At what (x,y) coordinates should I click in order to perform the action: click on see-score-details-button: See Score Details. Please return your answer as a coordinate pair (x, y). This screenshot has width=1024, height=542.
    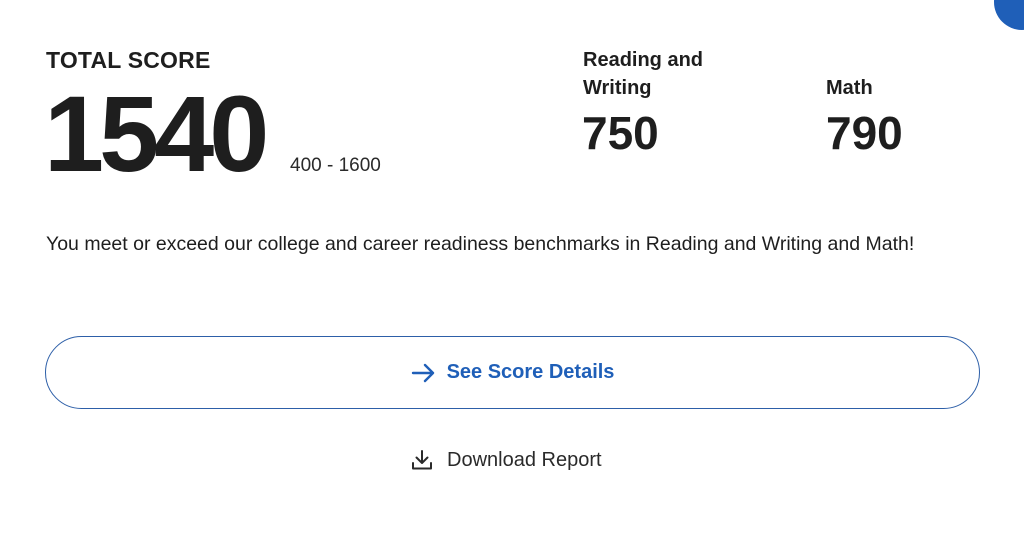
    Looking at the image, I should click on (512, 372).